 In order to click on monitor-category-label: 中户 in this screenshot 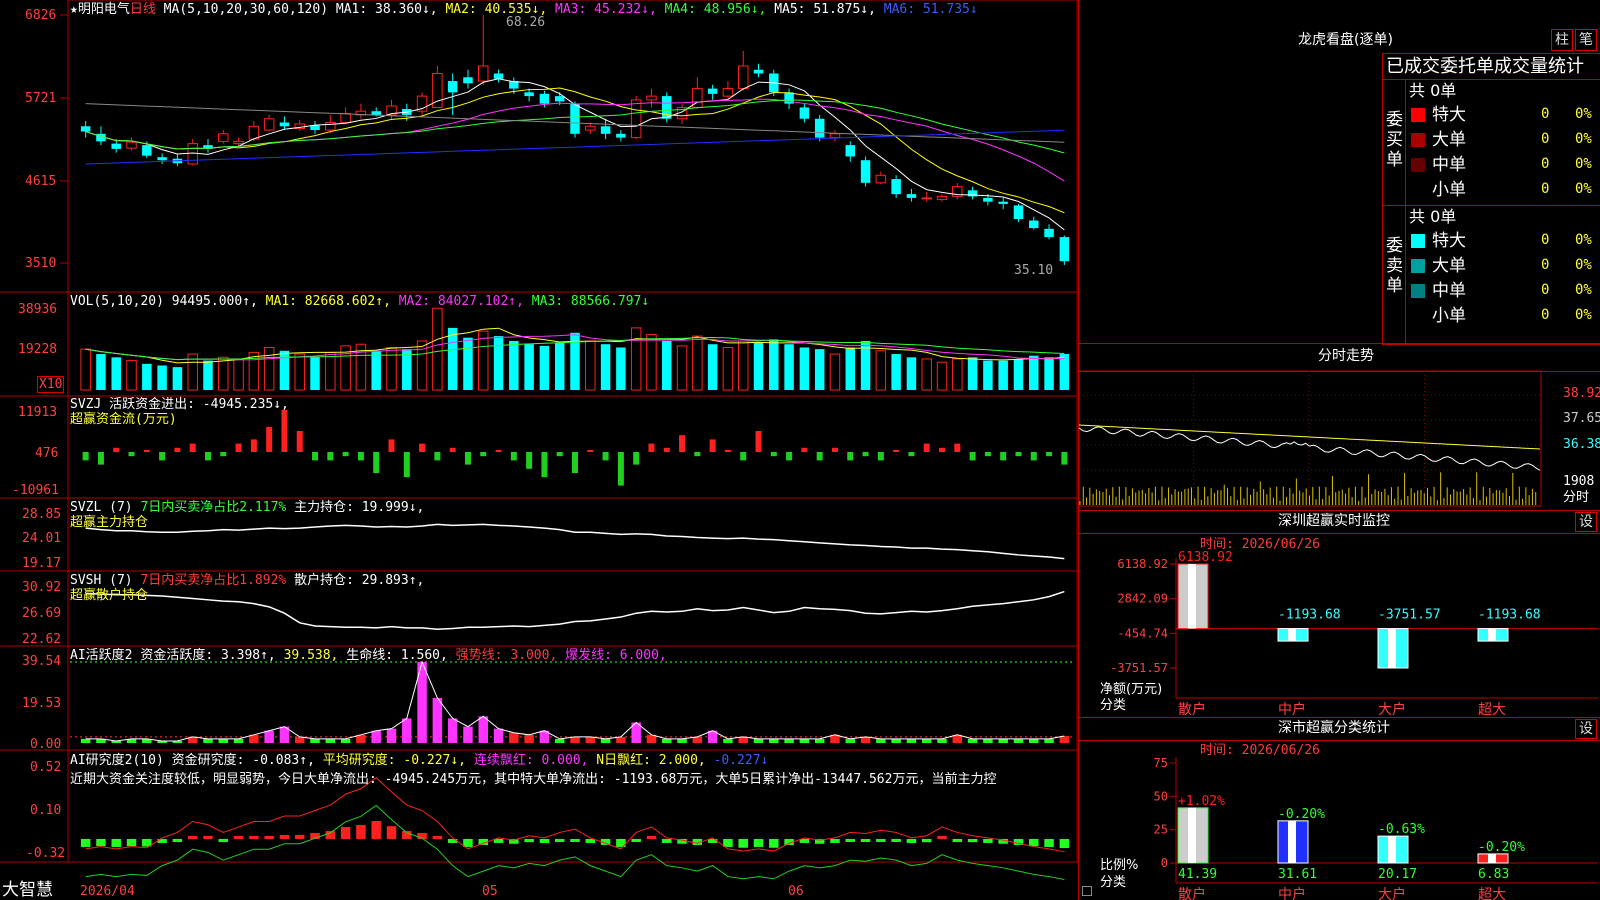, I will do `click(1292, 709)`.